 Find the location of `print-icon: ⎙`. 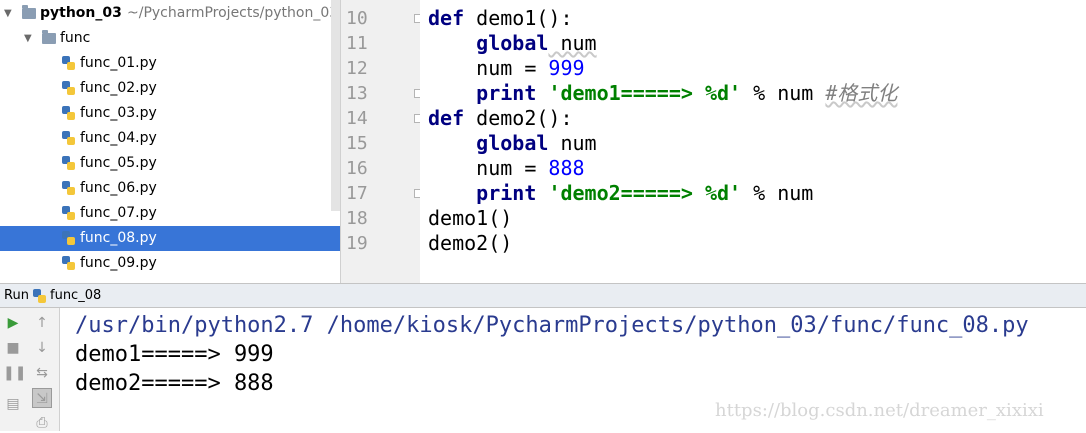

print-icon: ⎙ is located at coordinates (42, 423).